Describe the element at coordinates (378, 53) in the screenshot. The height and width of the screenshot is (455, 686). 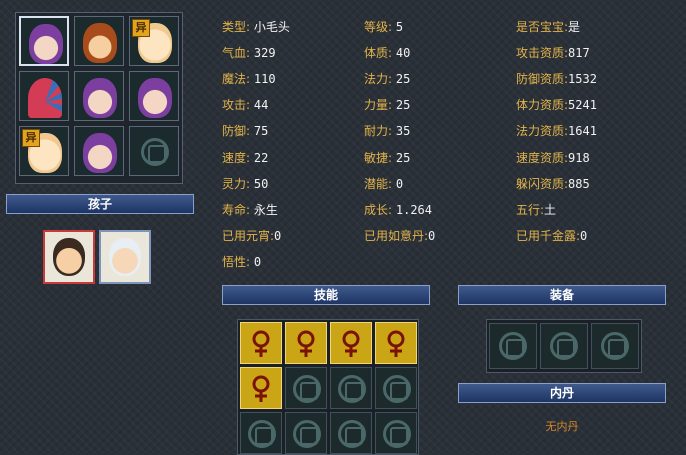
I see `stat-con-label: 体质:` at that location.